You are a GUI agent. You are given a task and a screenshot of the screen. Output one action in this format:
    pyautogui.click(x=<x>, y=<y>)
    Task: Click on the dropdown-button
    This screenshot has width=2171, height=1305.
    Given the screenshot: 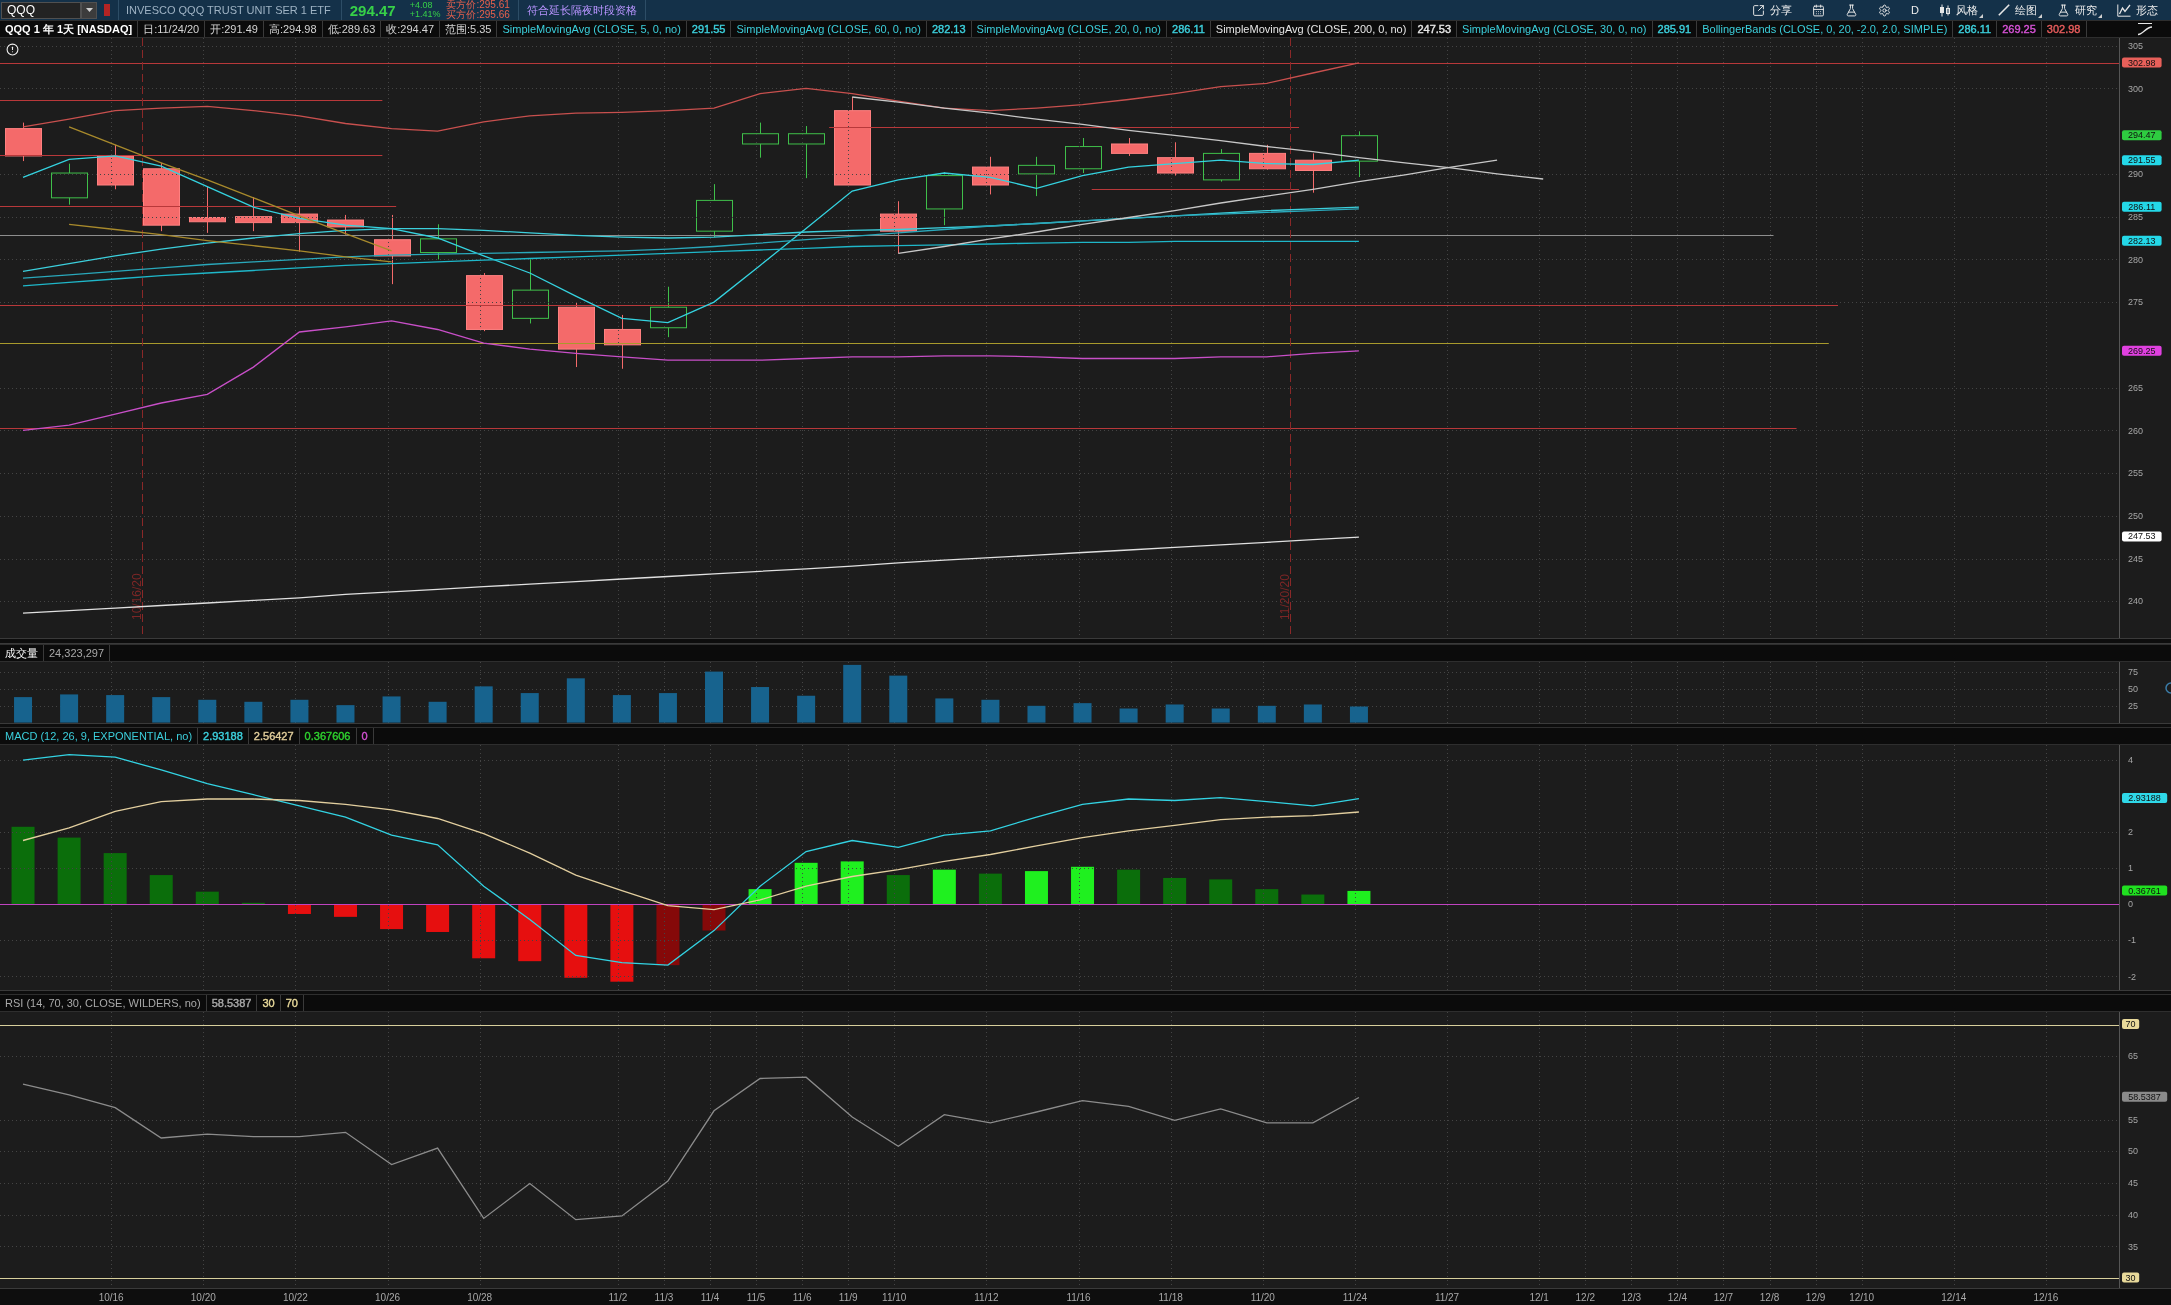 What is the action you would take?
    pyautogui.click(x=89, y=10)
    